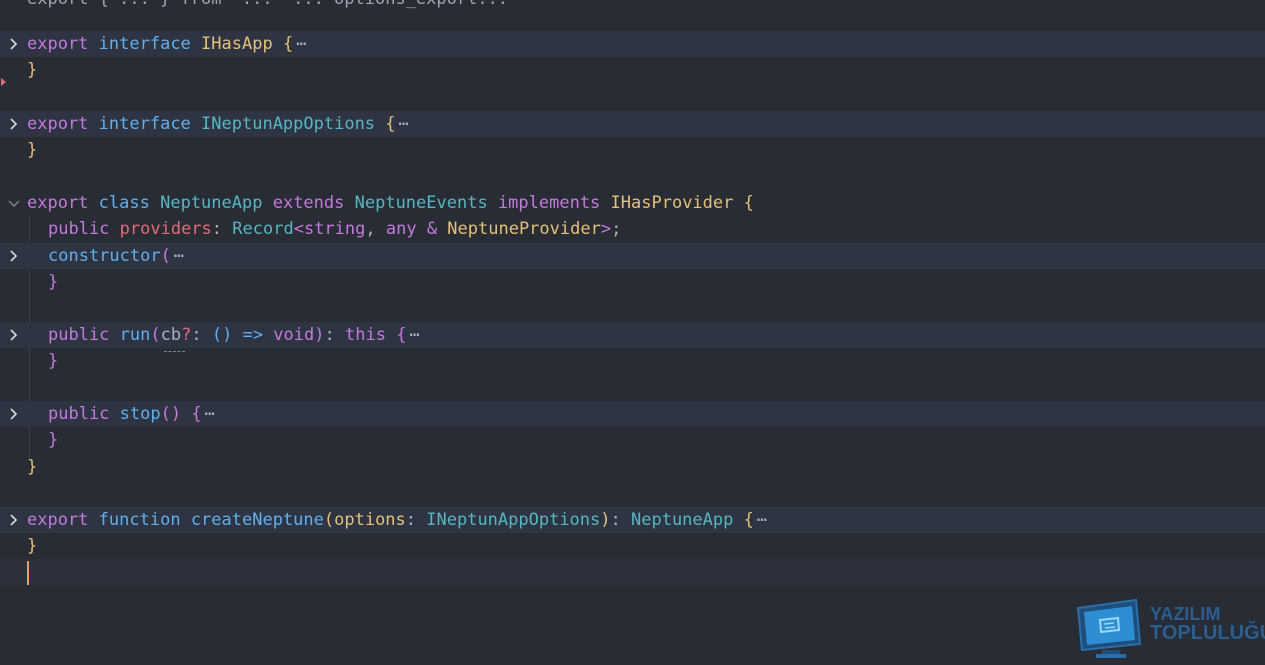 Image resolution: width=1265 pixels, height=665 pixels. I want to click on keyword: extends, so click(308, 203).